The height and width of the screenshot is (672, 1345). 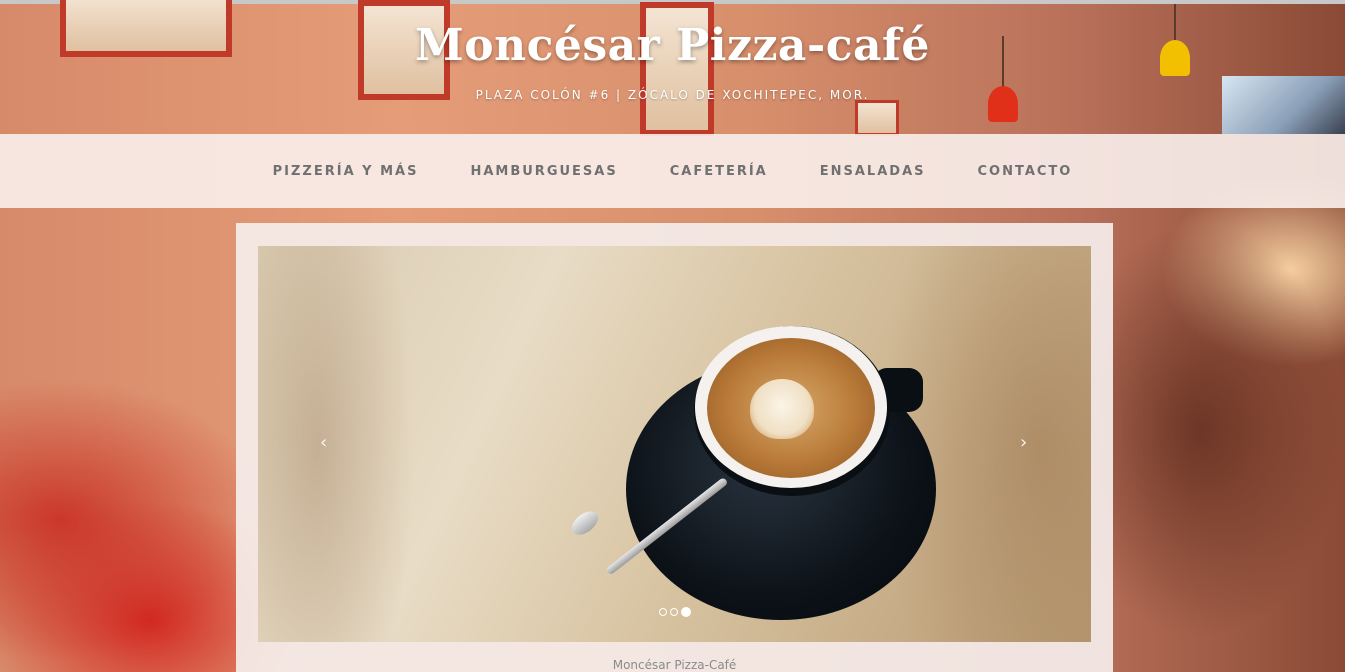 What do you see at coordinates (1025, 171) in the screenshot?
I see `nav-item-contacto: CONTACTO` at bounding box center [1025, 171].